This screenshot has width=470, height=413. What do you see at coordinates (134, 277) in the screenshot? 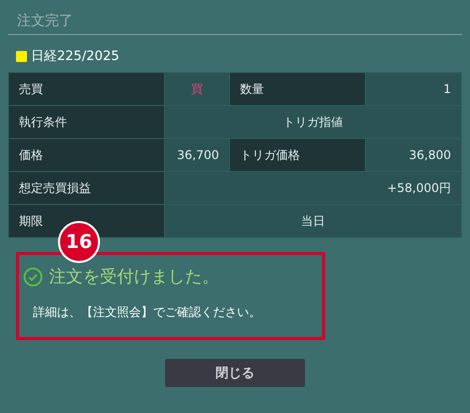
I see `success-message: 注文を受付けました。` at bounding box center [134, 277].